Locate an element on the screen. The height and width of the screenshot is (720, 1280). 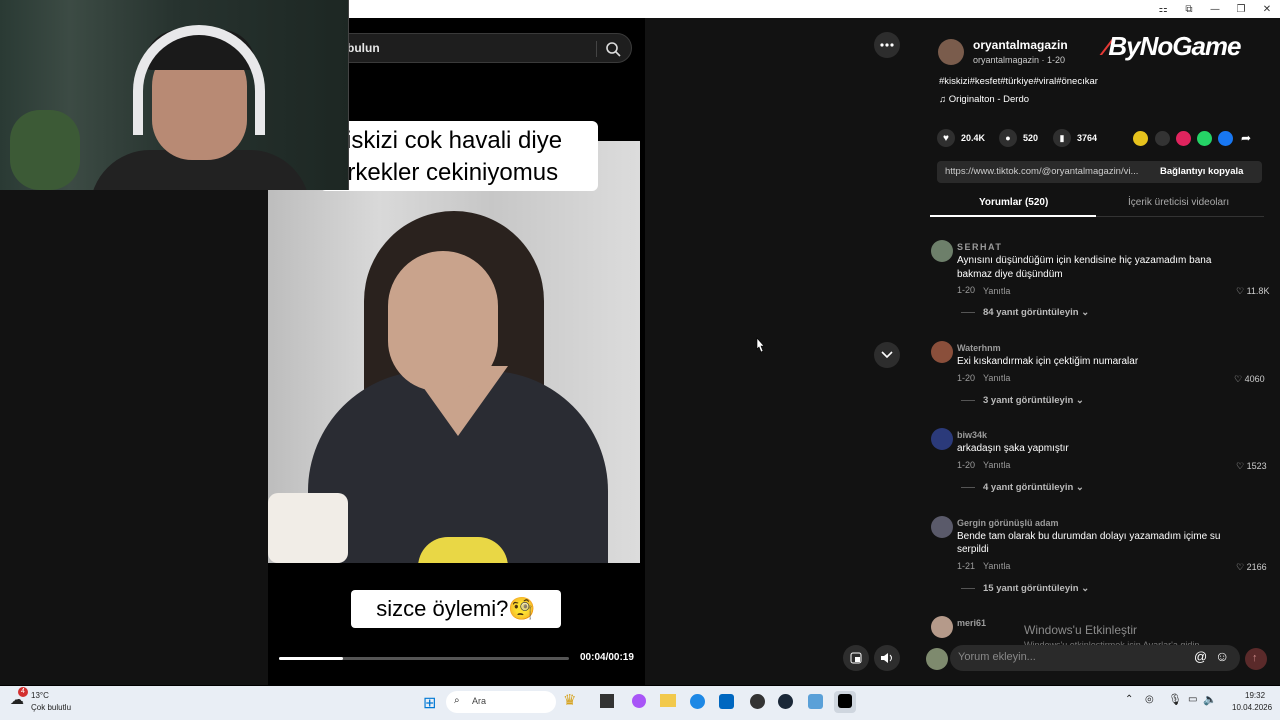
app-icon is located at coordinates (757, 701).